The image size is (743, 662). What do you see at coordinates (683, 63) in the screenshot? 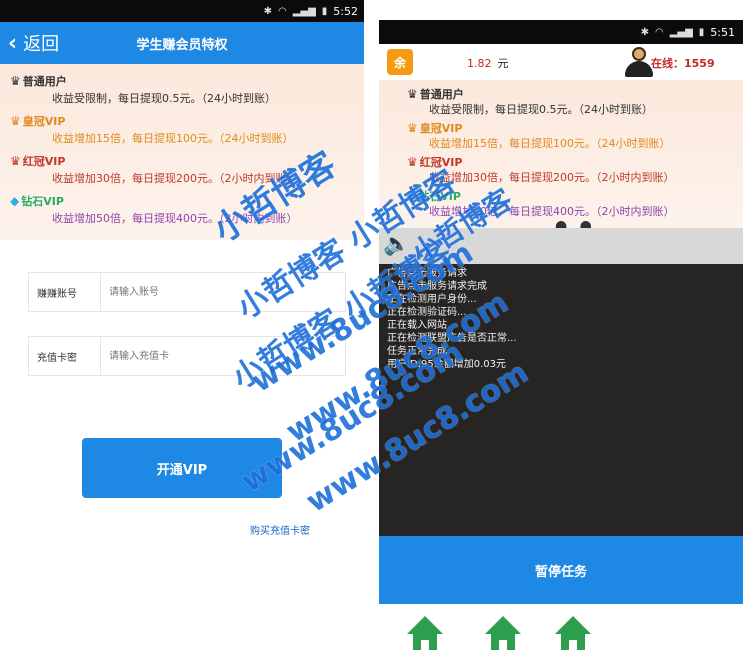
I see `online-count: 在线：1559` at bounding box center [683, 63].